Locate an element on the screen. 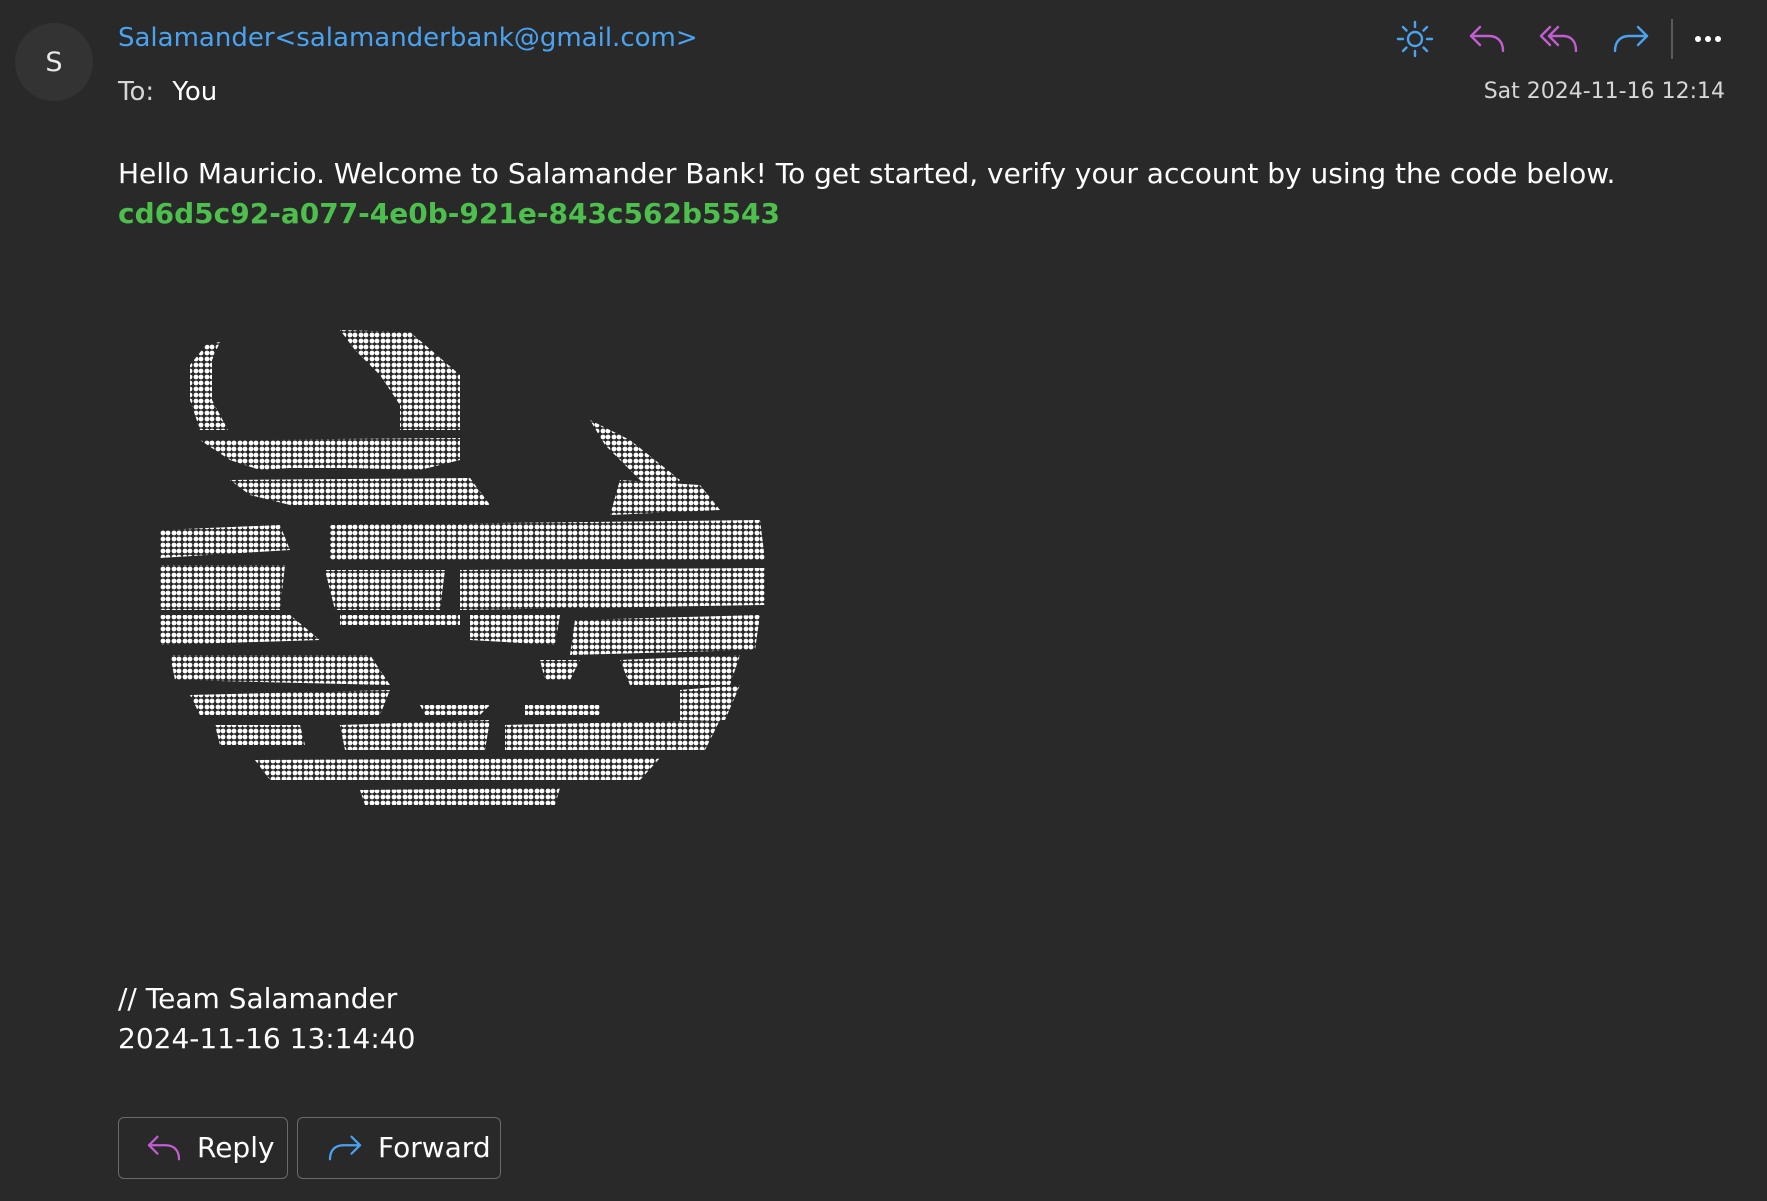 The width and height of the screenshot is (1767, 1201). forward-label: Forward is located at coordinates (434, 1147).